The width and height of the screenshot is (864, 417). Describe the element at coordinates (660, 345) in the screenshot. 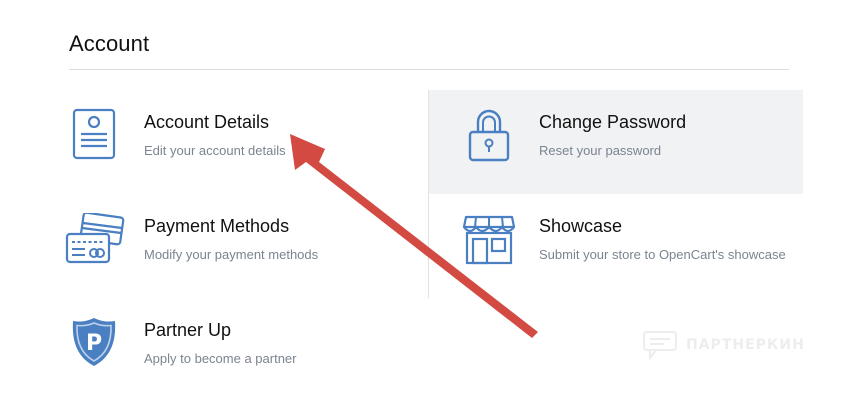

I see `watermark-logo-icon` at that location.